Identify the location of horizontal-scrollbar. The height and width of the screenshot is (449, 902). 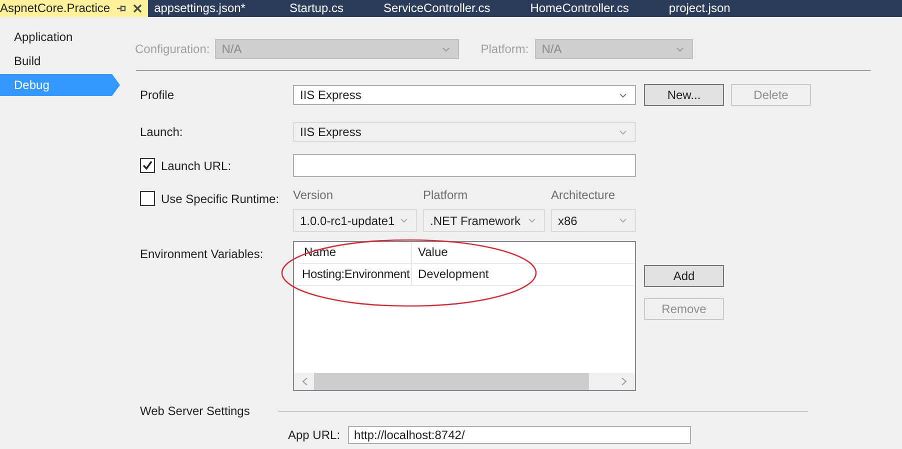
(464, 381).